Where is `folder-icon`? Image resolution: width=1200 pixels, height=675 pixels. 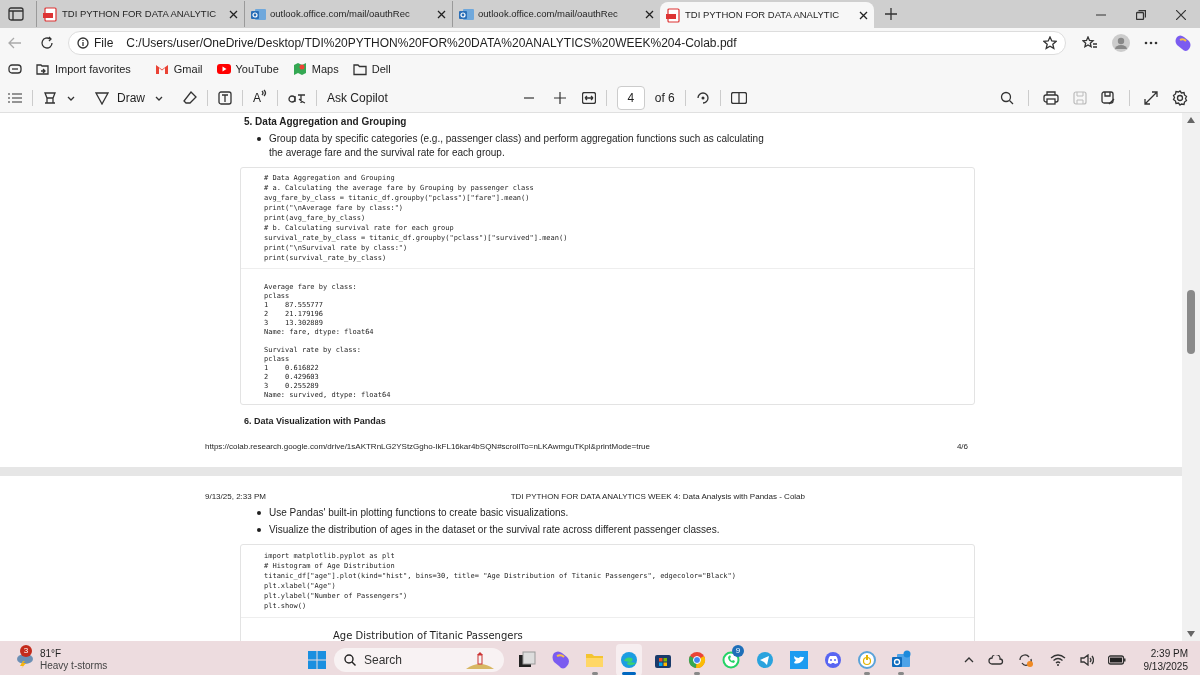
folder-icon is located at coordinates (359, 69).